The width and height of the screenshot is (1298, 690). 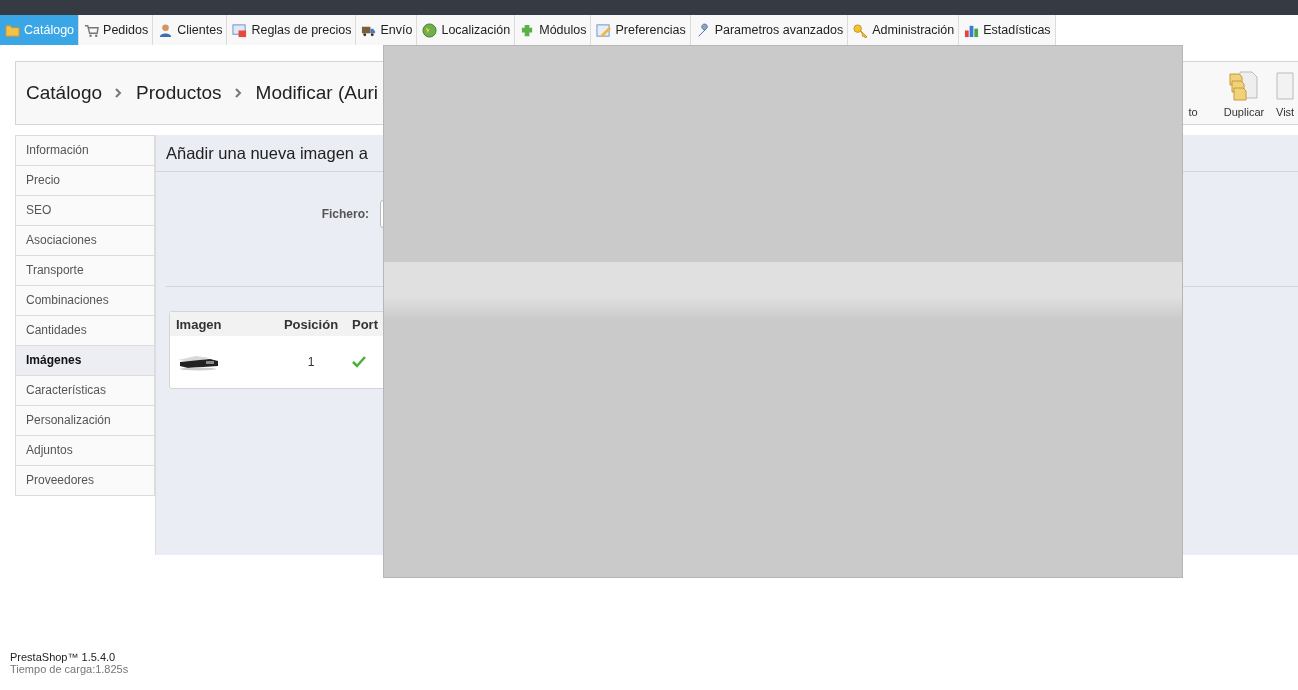 What do you see at coordinates (116, 30) in the screenshot?
I see `menu-item: Pedidos` at bounding box center [116, 30].